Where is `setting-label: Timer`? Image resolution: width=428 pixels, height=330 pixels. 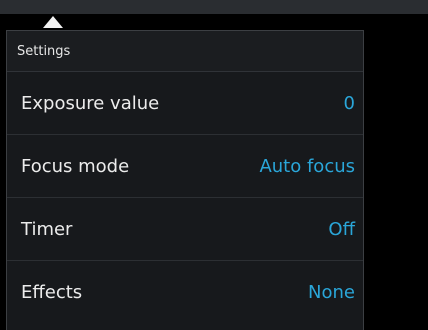
setting-label: Timer is located at coordinates (47, 229).